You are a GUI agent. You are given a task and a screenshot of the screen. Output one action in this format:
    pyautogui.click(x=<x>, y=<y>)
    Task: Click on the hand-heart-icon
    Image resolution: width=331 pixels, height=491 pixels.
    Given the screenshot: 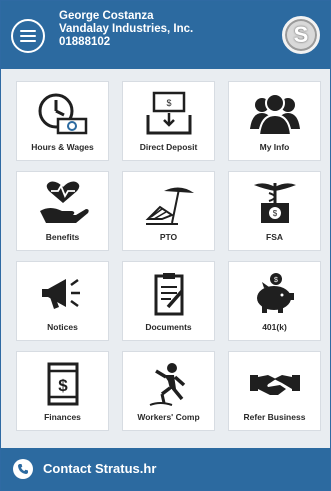 What is the action you would take?
    pyautogui.click(x=62, y=204)
    